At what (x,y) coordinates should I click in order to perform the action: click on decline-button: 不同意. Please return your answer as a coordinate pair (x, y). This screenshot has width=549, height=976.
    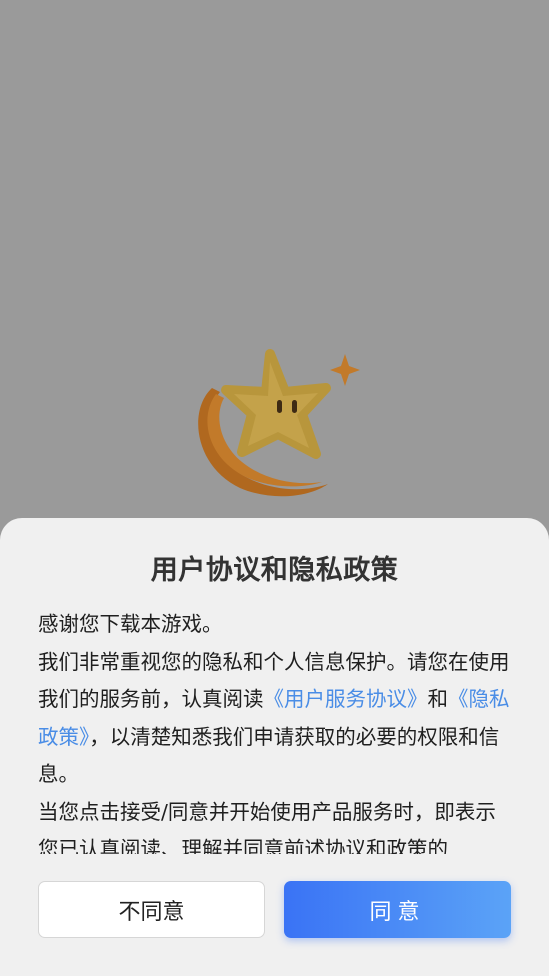
    Looking at the image, I should click on (151, 909).